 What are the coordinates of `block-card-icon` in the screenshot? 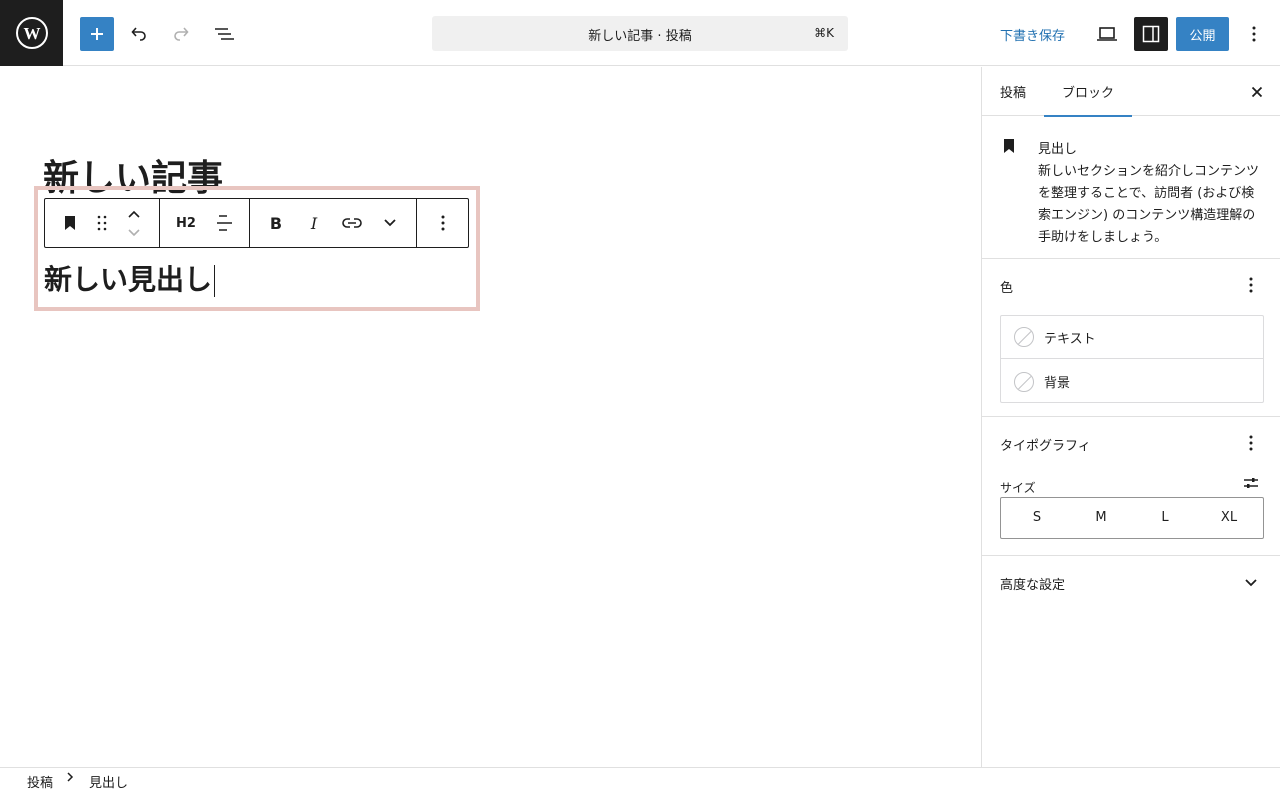 It's located at (1009, 148).